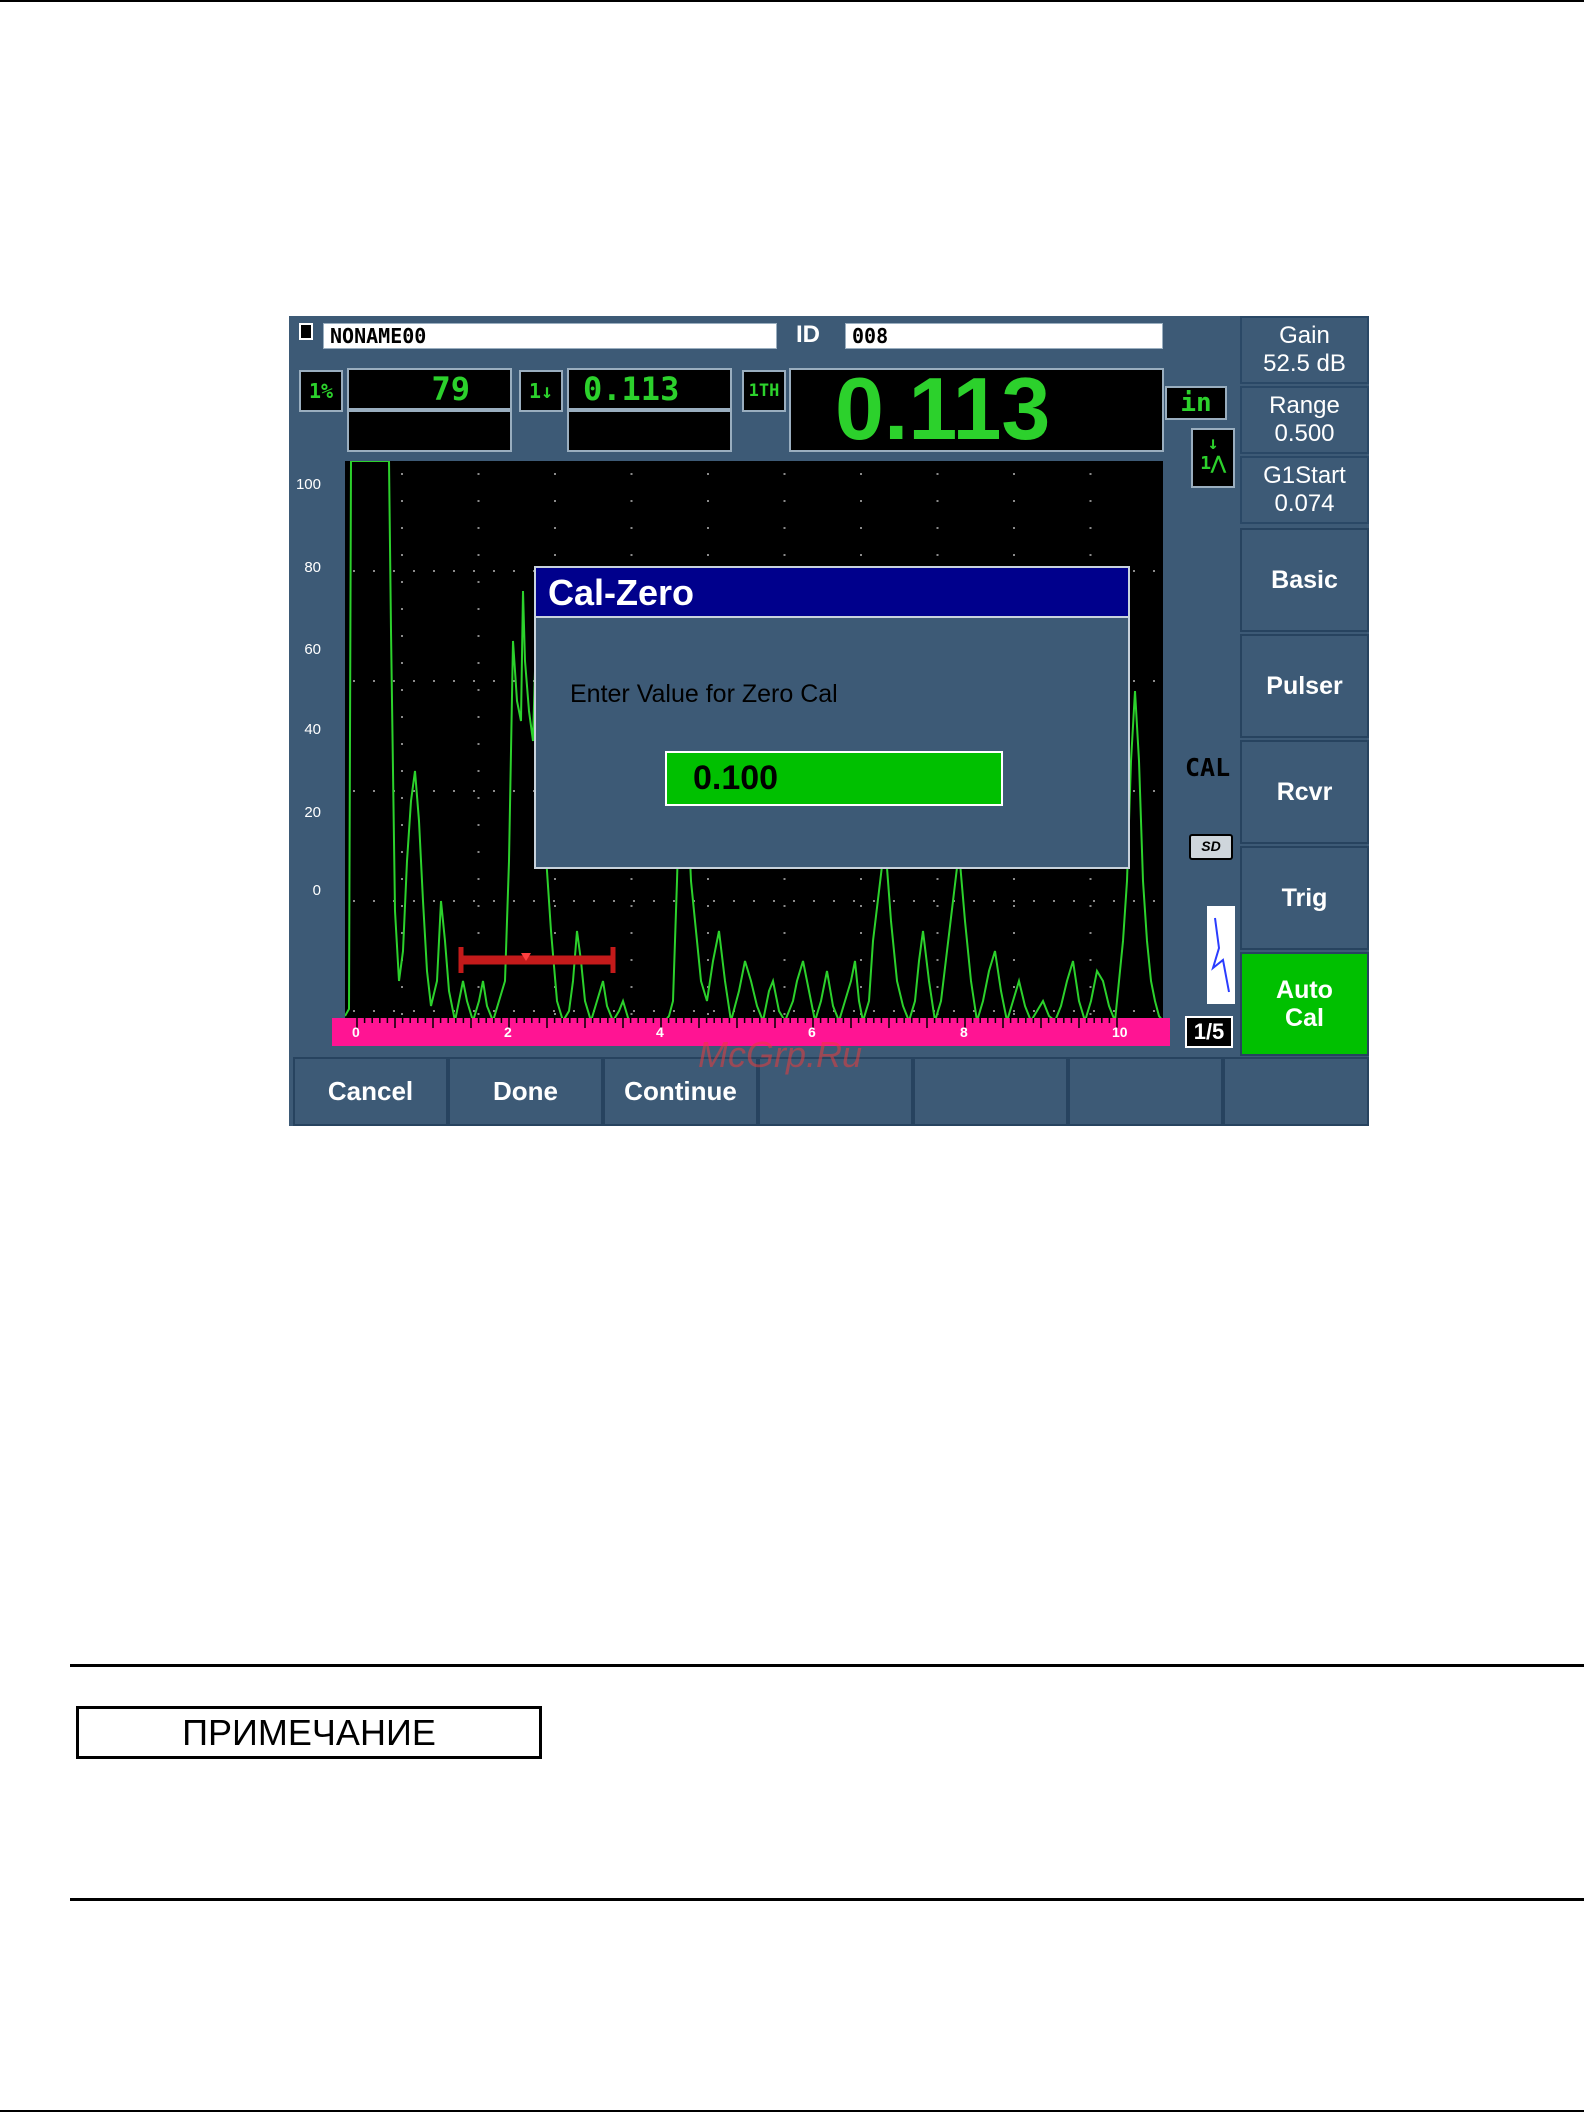 The image size is (1584, 2113). I want to click on file-icon, so click(306, 331).